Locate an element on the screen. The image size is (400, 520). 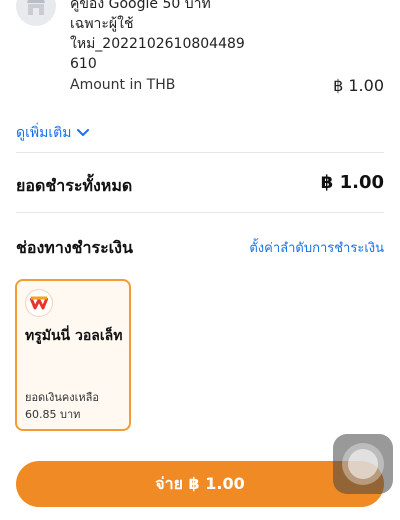
total-value: ฿ 1.00 is located at coordinates (352, 182).